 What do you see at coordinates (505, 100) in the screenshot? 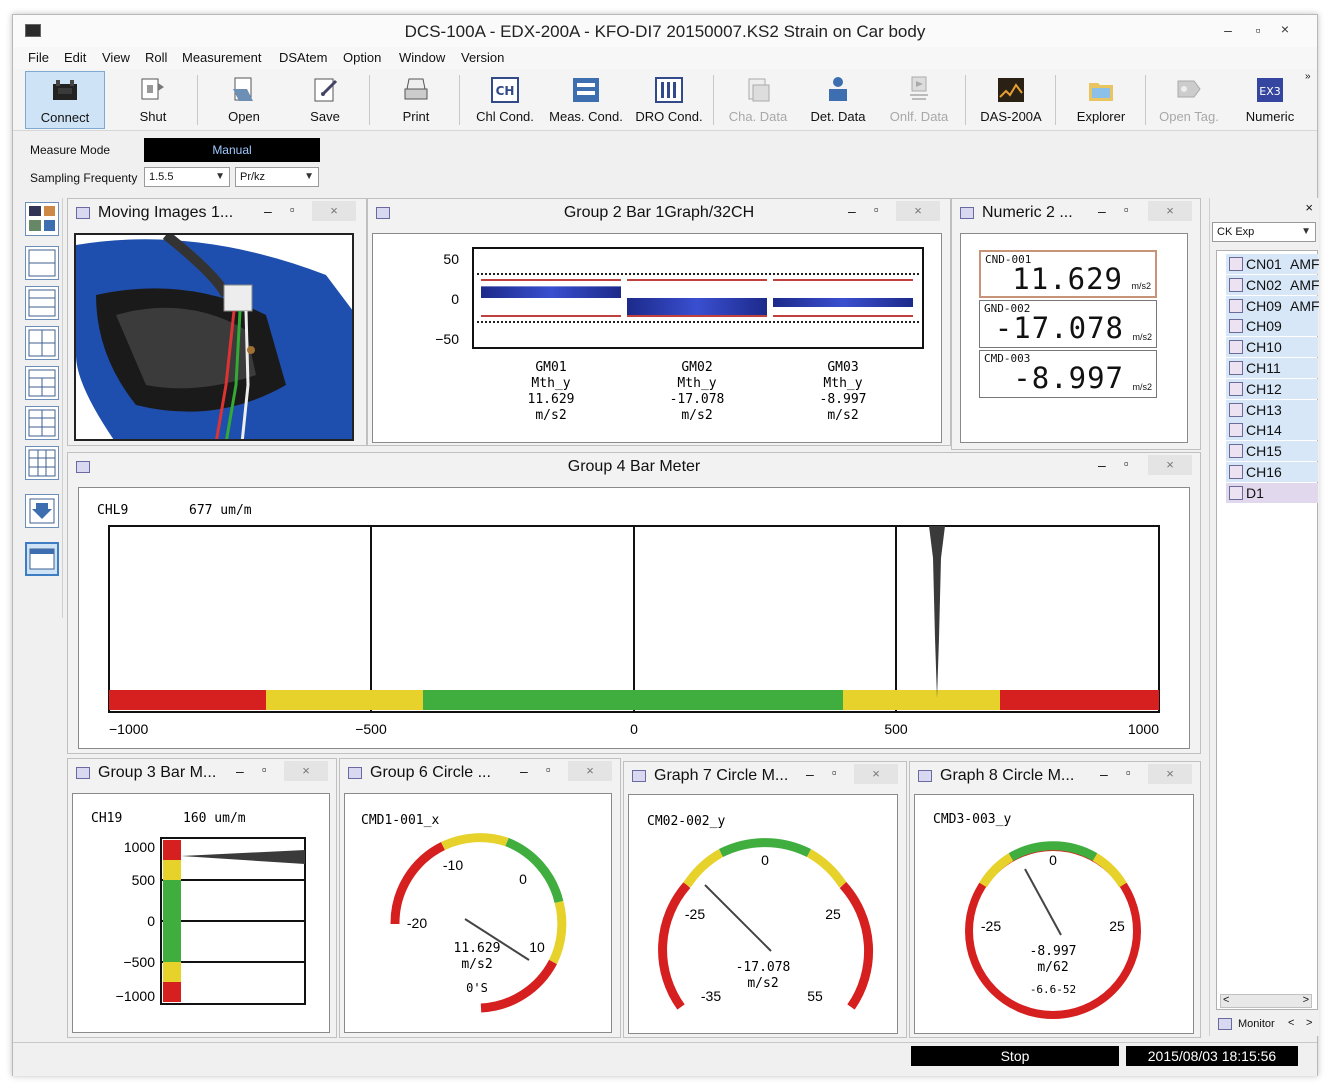
I see `channel-condition-button: CH Chl Cond.` at bounding box center [505, 100].